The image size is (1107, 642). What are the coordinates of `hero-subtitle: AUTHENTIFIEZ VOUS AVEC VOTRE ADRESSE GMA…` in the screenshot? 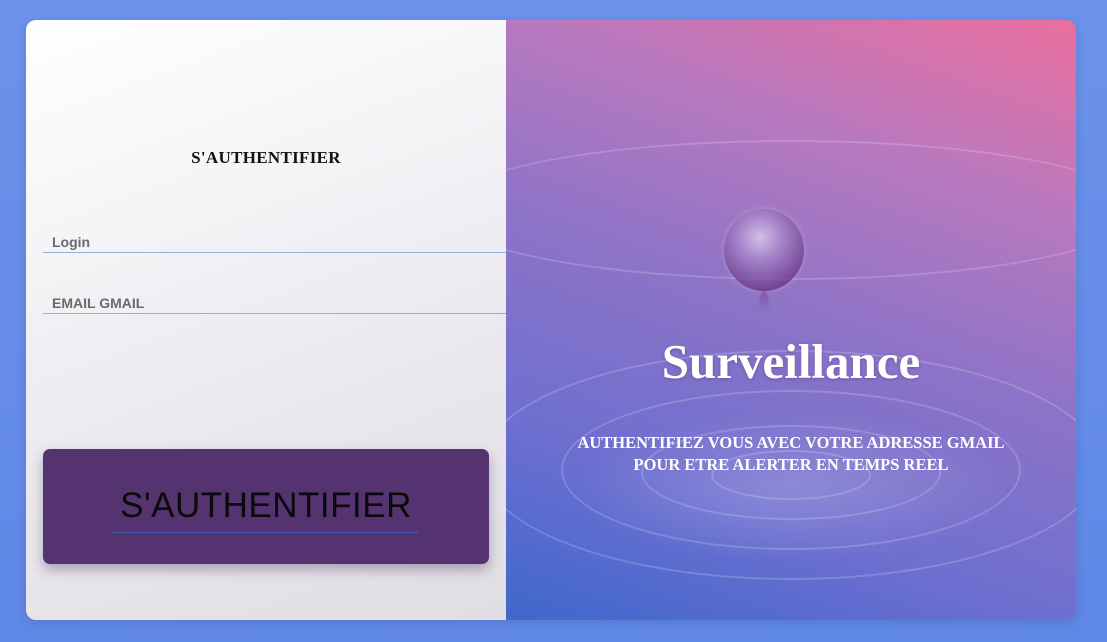 It's located at (791, 454).